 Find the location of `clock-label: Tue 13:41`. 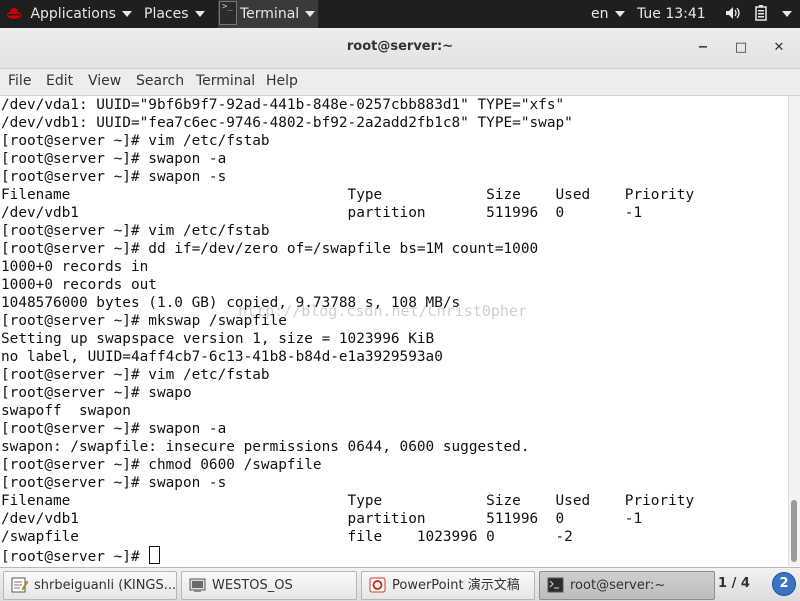

clock-label: Tue 13:41 is located at coordinates (671, 14).